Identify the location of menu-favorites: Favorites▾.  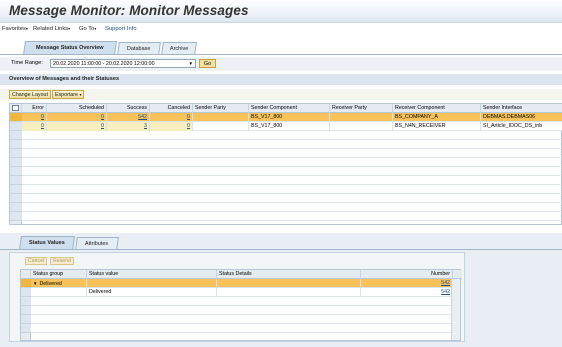
(15, 29).